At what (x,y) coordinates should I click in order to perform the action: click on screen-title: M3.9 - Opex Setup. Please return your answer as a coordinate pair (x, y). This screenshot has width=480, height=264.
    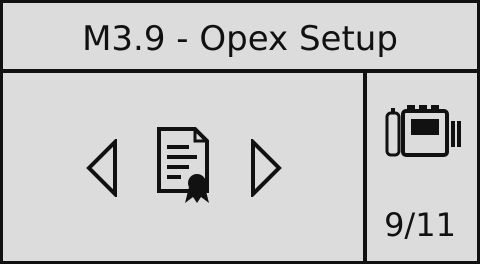
    Looking at the image, I should click on (240, 39).